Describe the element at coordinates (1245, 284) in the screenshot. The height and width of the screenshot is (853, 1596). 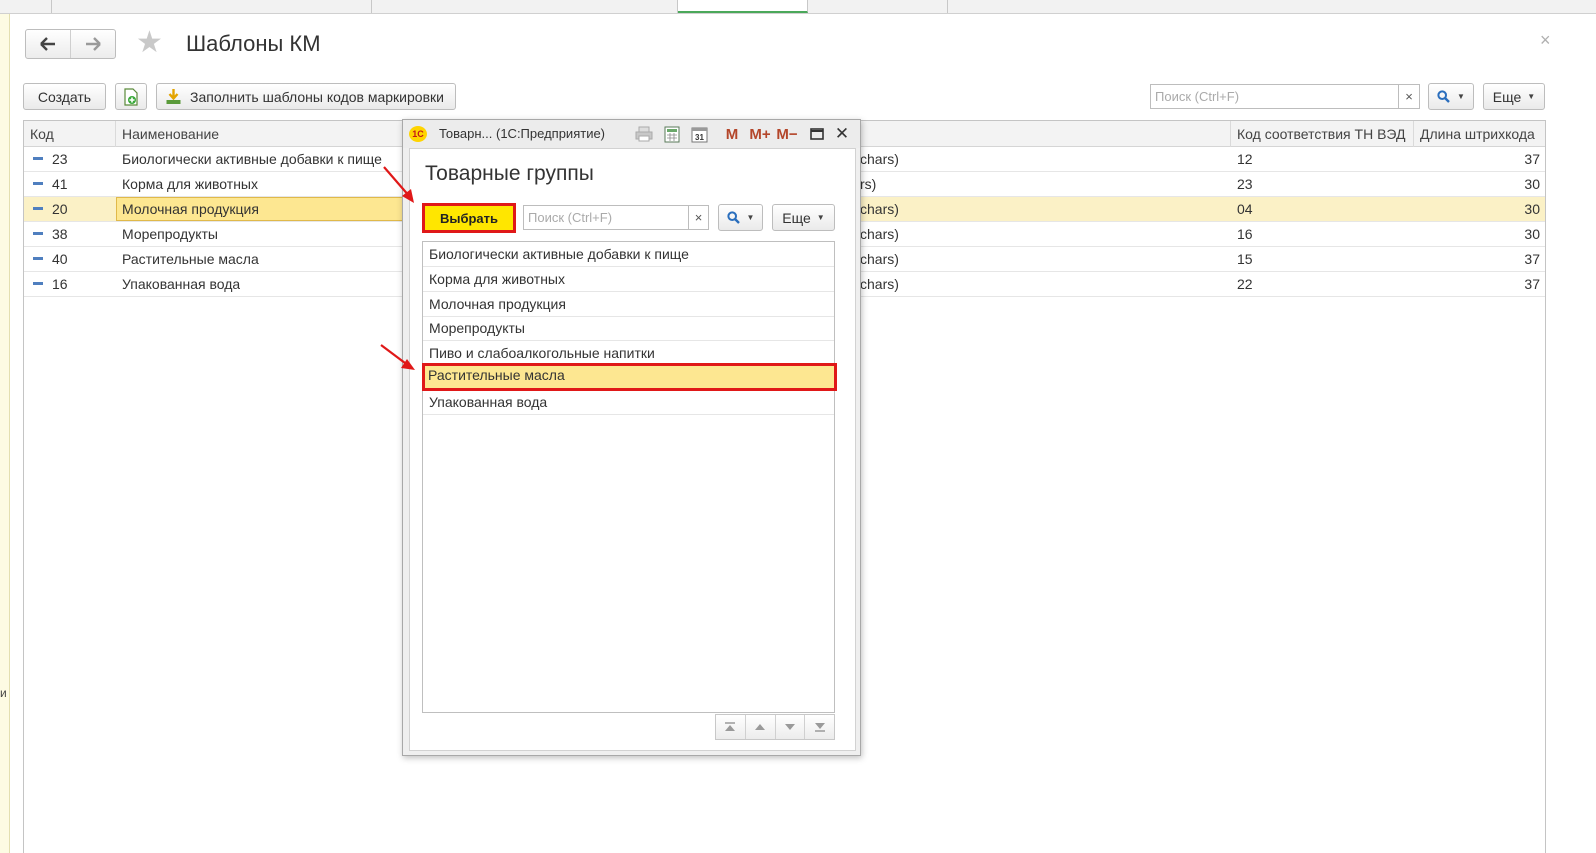
I see `row-tnved: 22` at that location.